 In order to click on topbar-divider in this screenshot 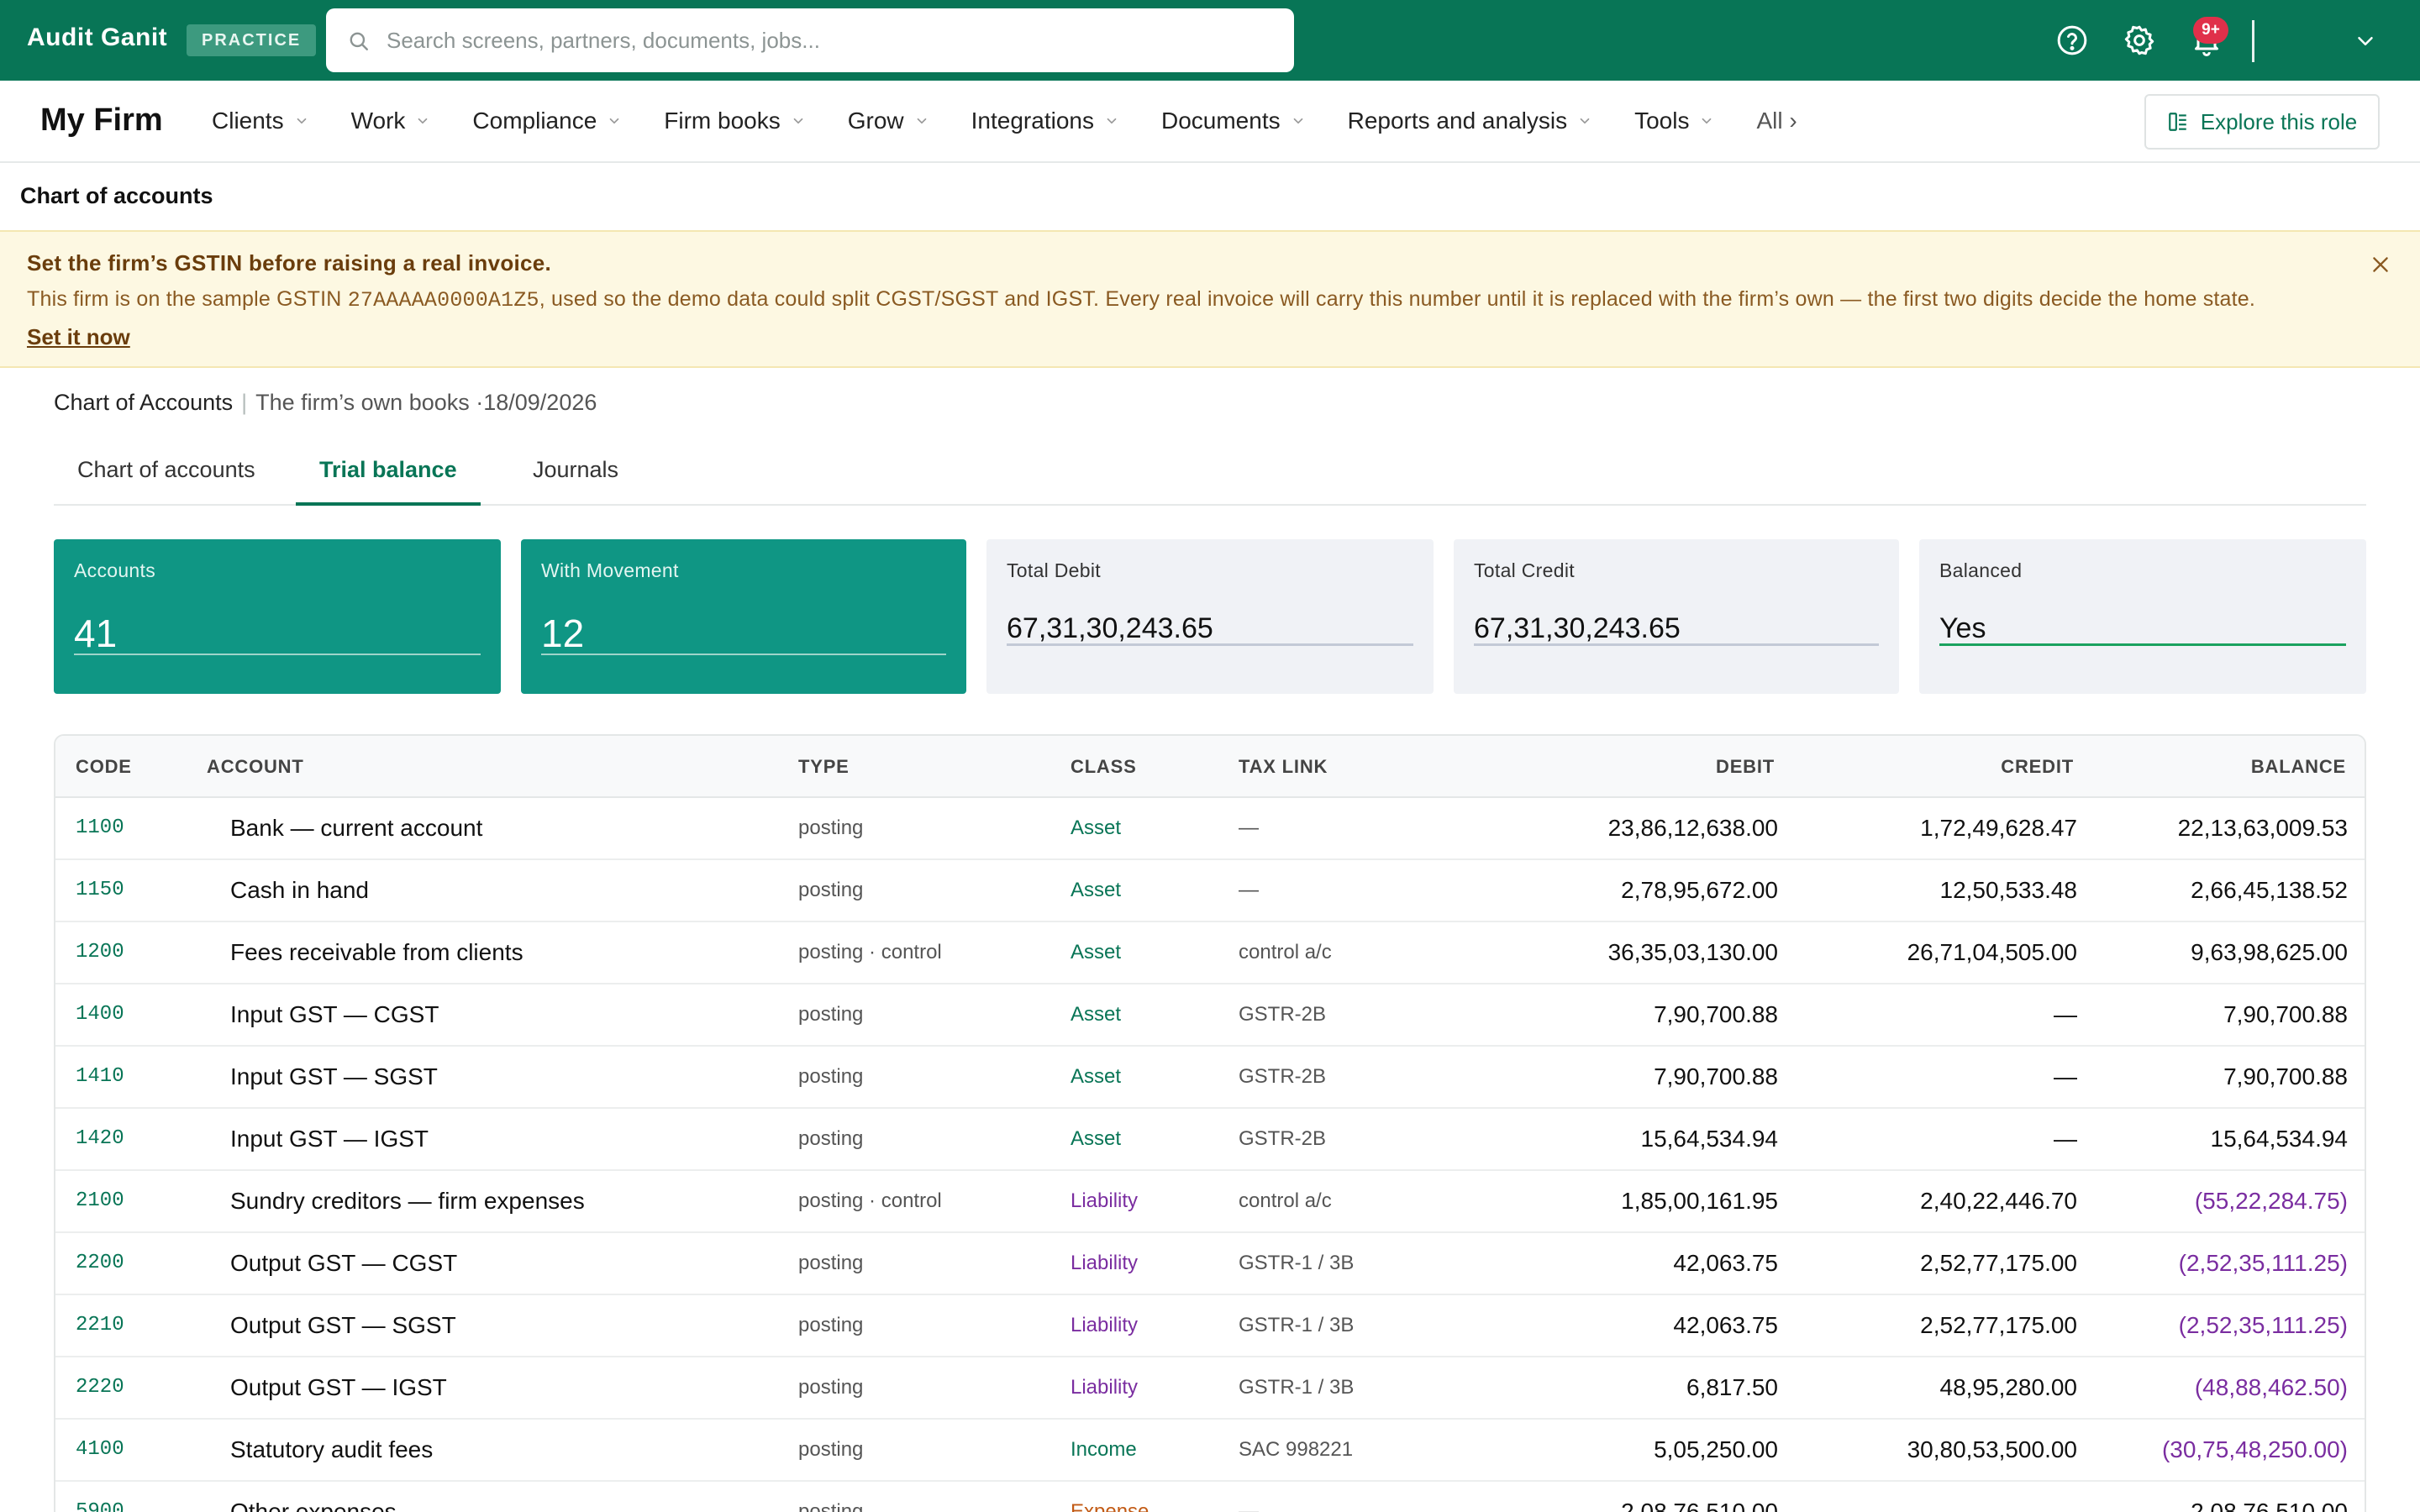, I will do `click(2253, 41)`.